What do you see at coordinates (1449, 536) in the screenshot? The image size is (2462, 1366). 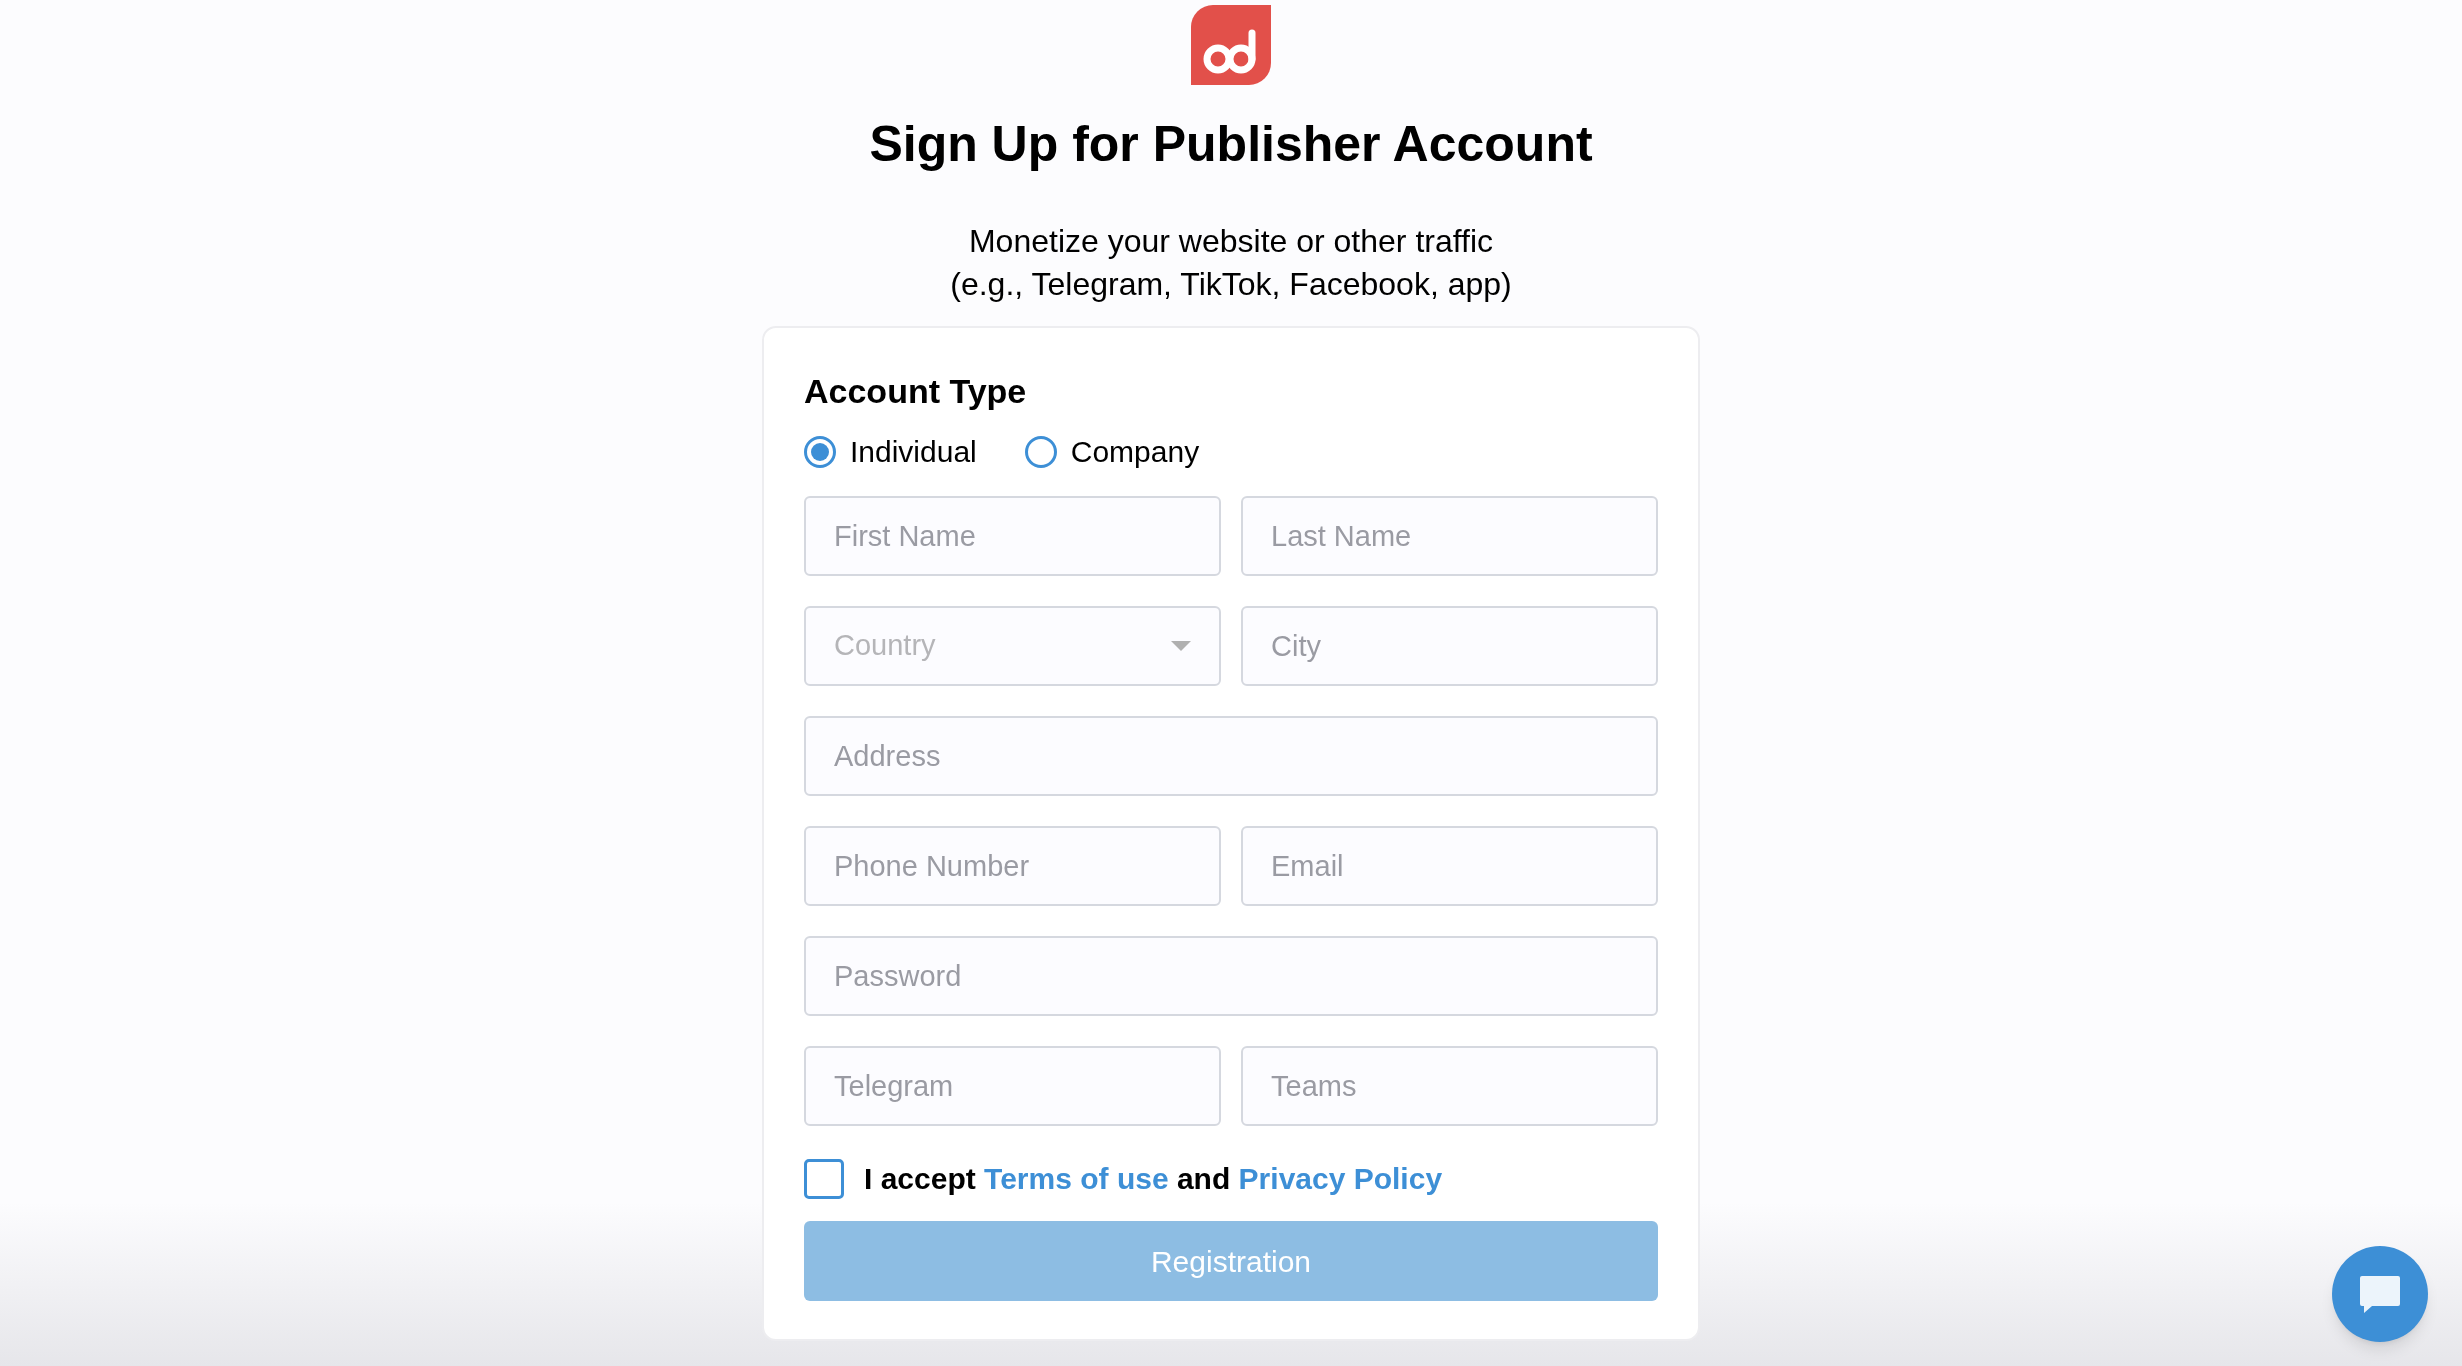 I see `input-field: Last Name` at bounding box center [1449, 536].